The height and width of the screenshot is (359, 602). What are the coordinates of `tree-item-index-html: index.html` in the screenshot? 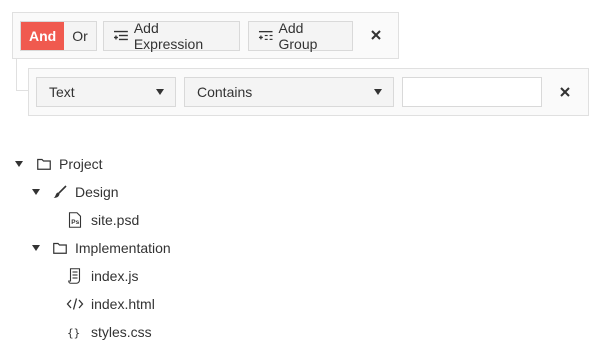 It's located at (110, 304).